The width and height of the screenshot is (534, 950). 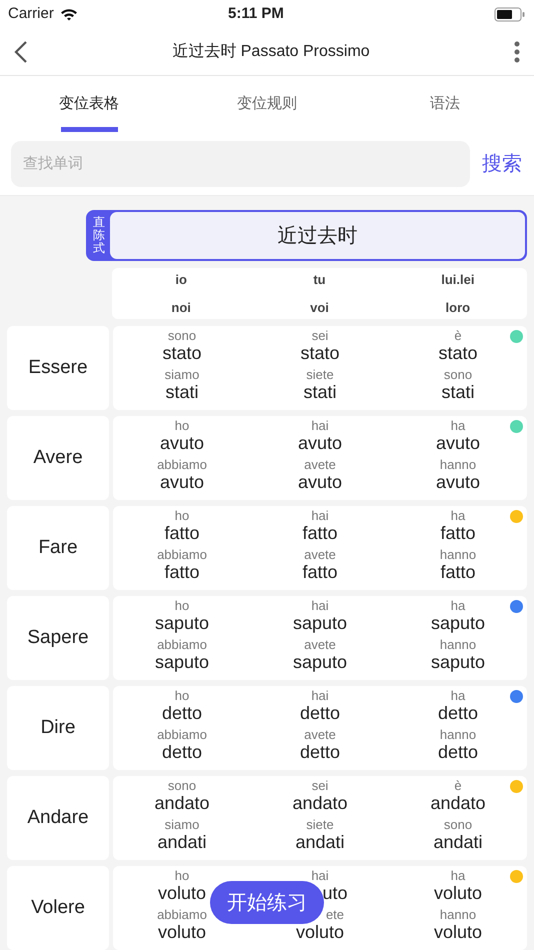 What do you see at coordinates (21, 52) in the screenshot?
I see `back-icon` at bounding box center [21, 52].